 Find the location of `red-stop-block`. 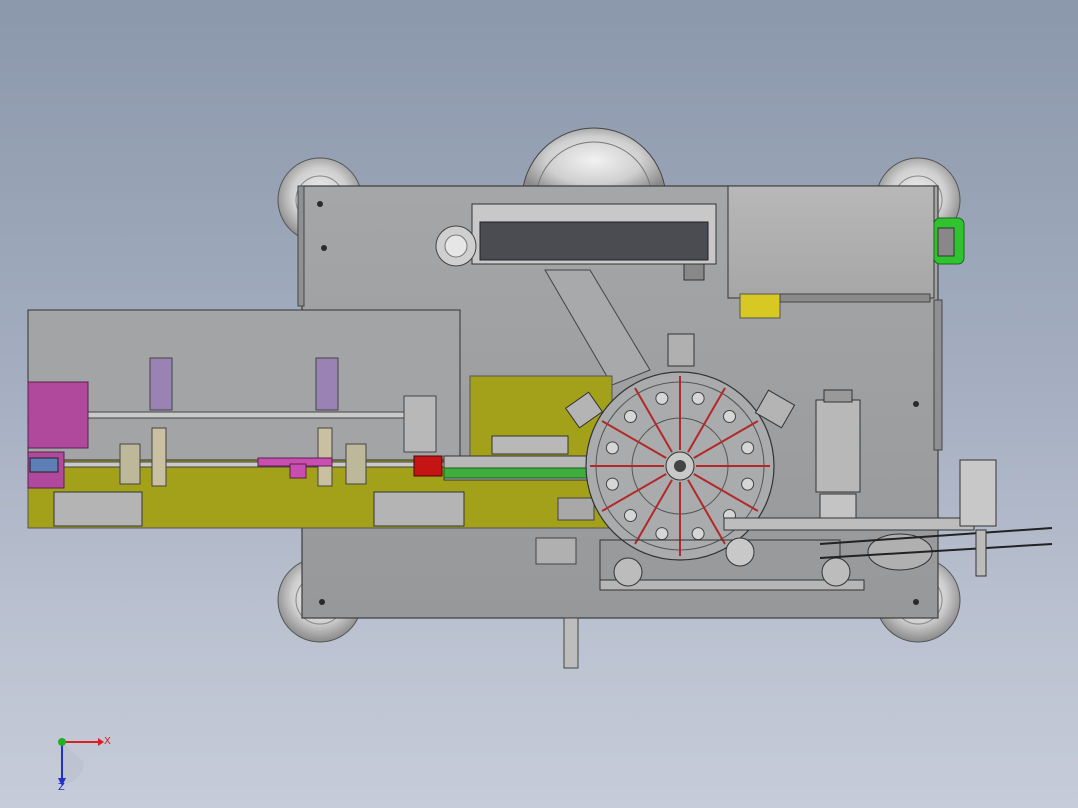

red-stop-block is located at coordinates (428, 466).